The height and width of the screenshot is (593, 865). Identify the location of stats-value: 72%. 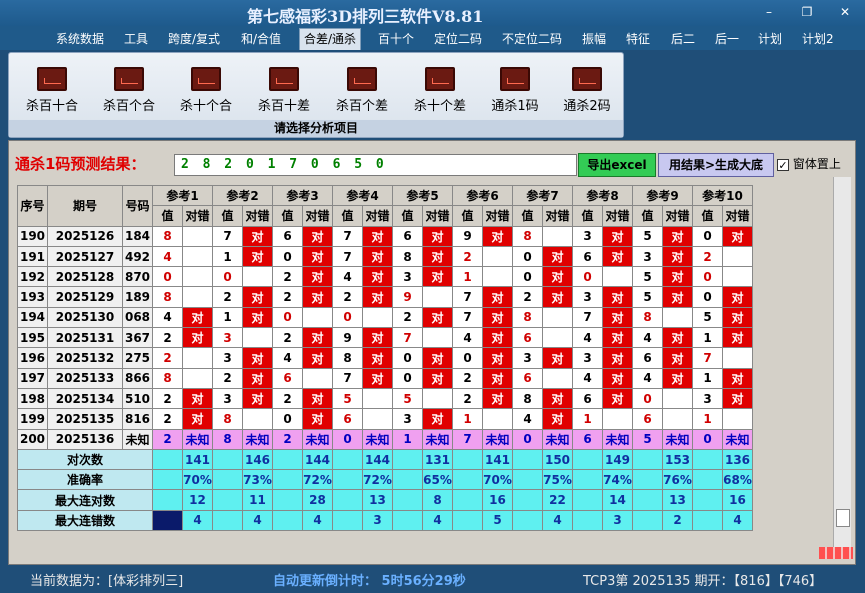
(317, 480).